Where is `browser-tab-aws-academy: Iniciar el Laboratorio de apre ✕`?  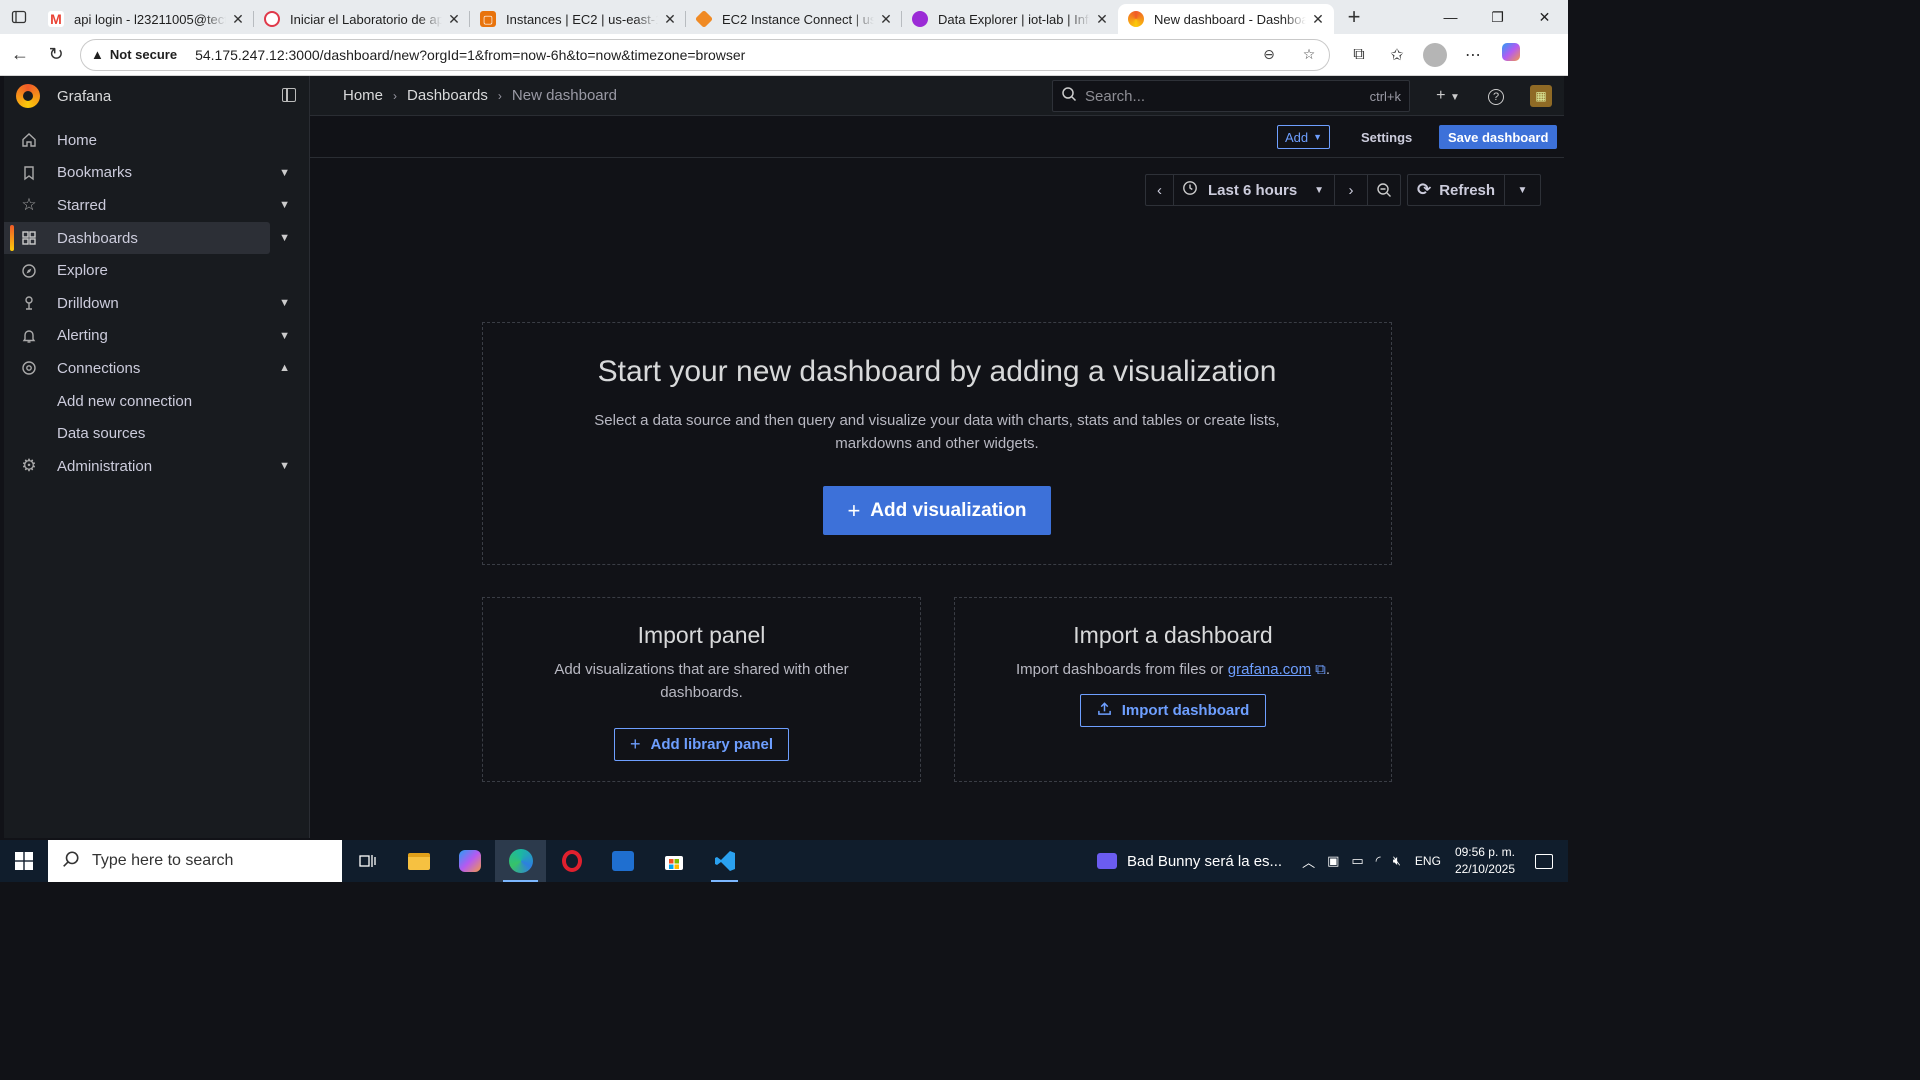 browser-tab-aws-academy: Iniciar el Laboratorio de apre ✕ is located at coordinates (362, 19).